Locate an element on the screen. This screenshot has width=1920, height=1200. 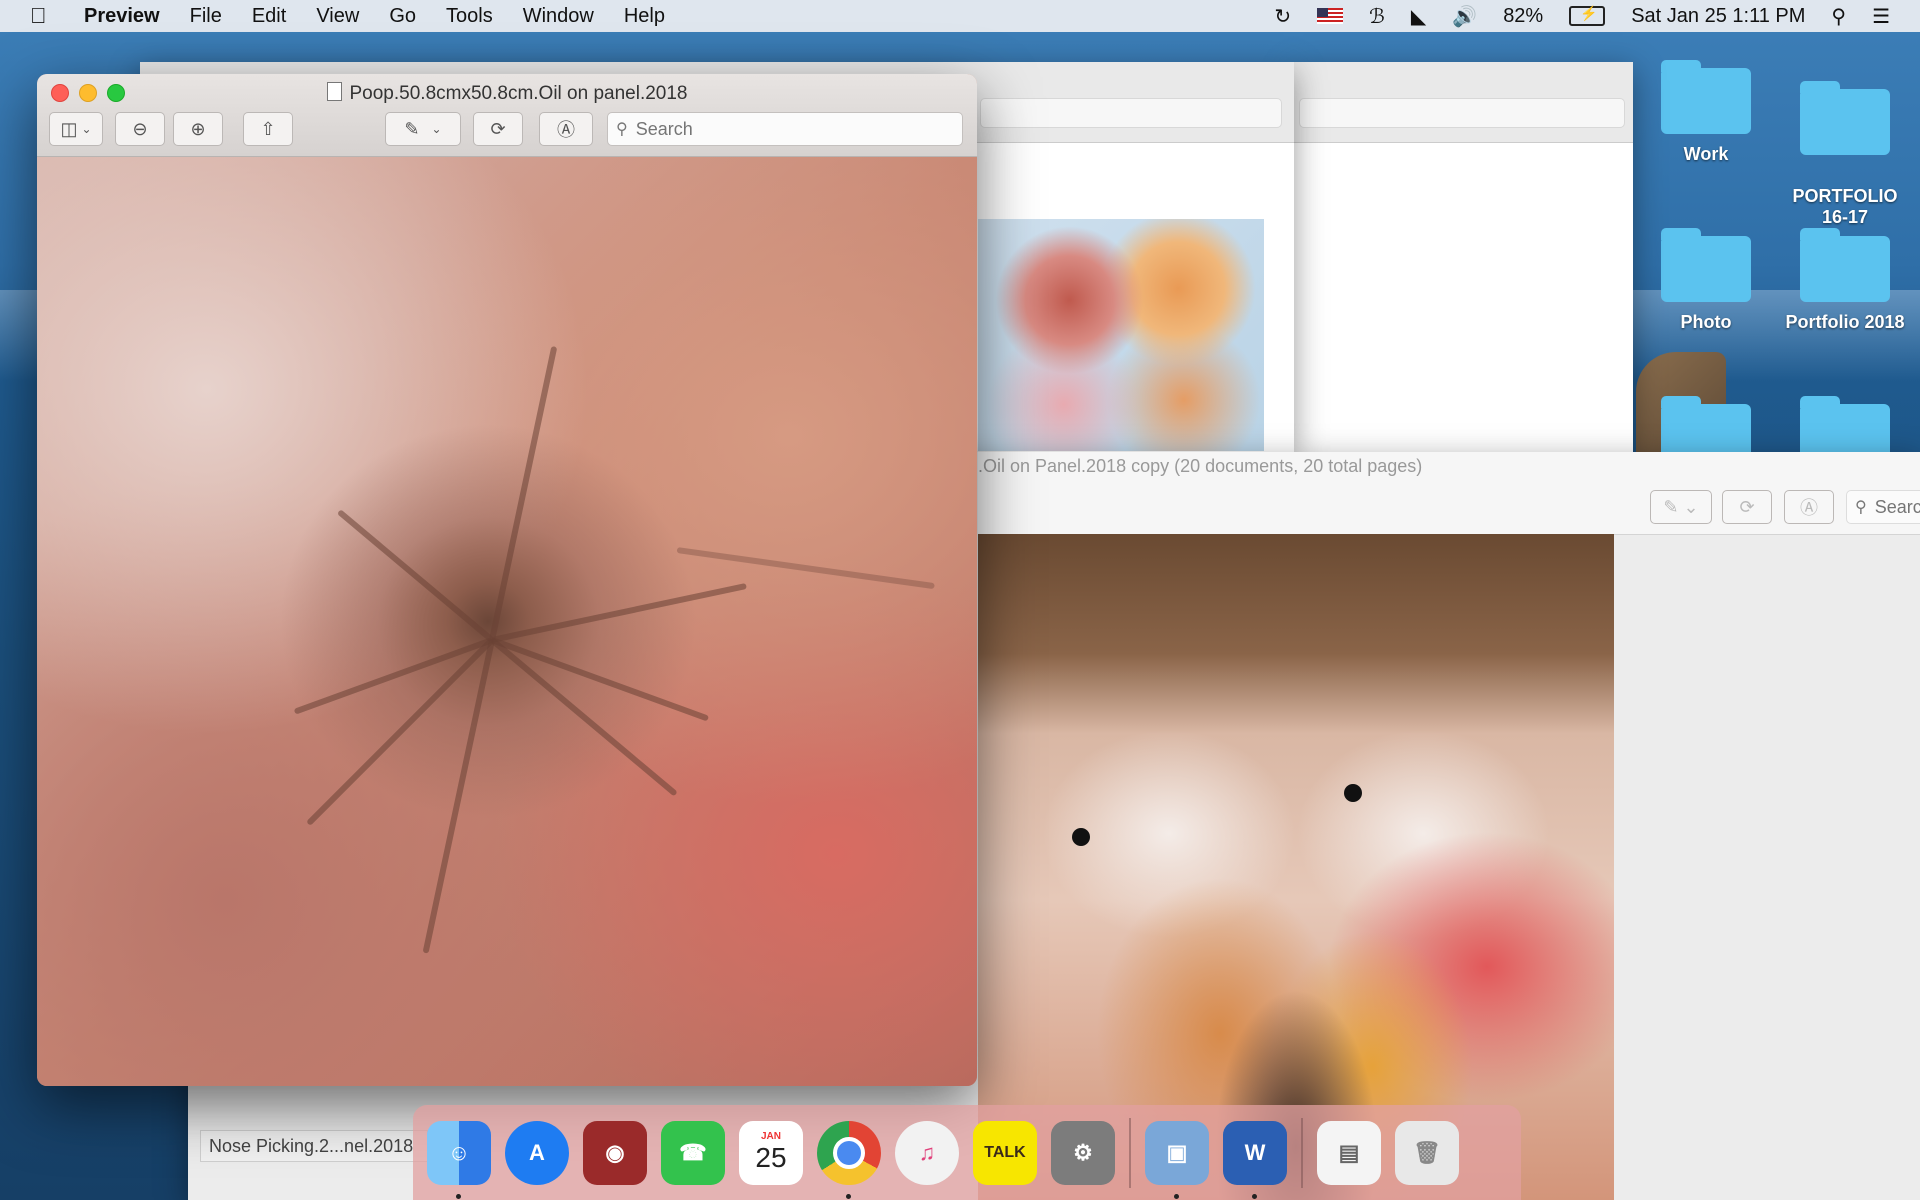
rotate-icon: ⟳ is located at coordinates (498, 128).